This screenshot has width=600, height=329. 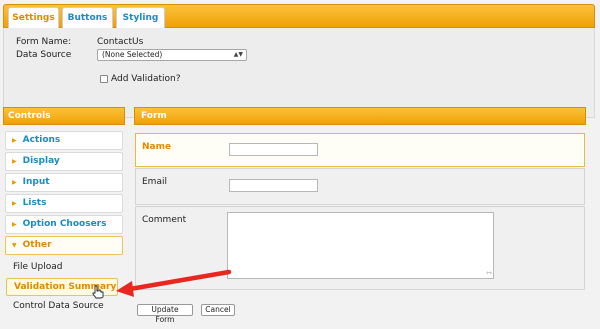 I want to click on control-category-other: ▼ Other, so click(x=64, y=245).